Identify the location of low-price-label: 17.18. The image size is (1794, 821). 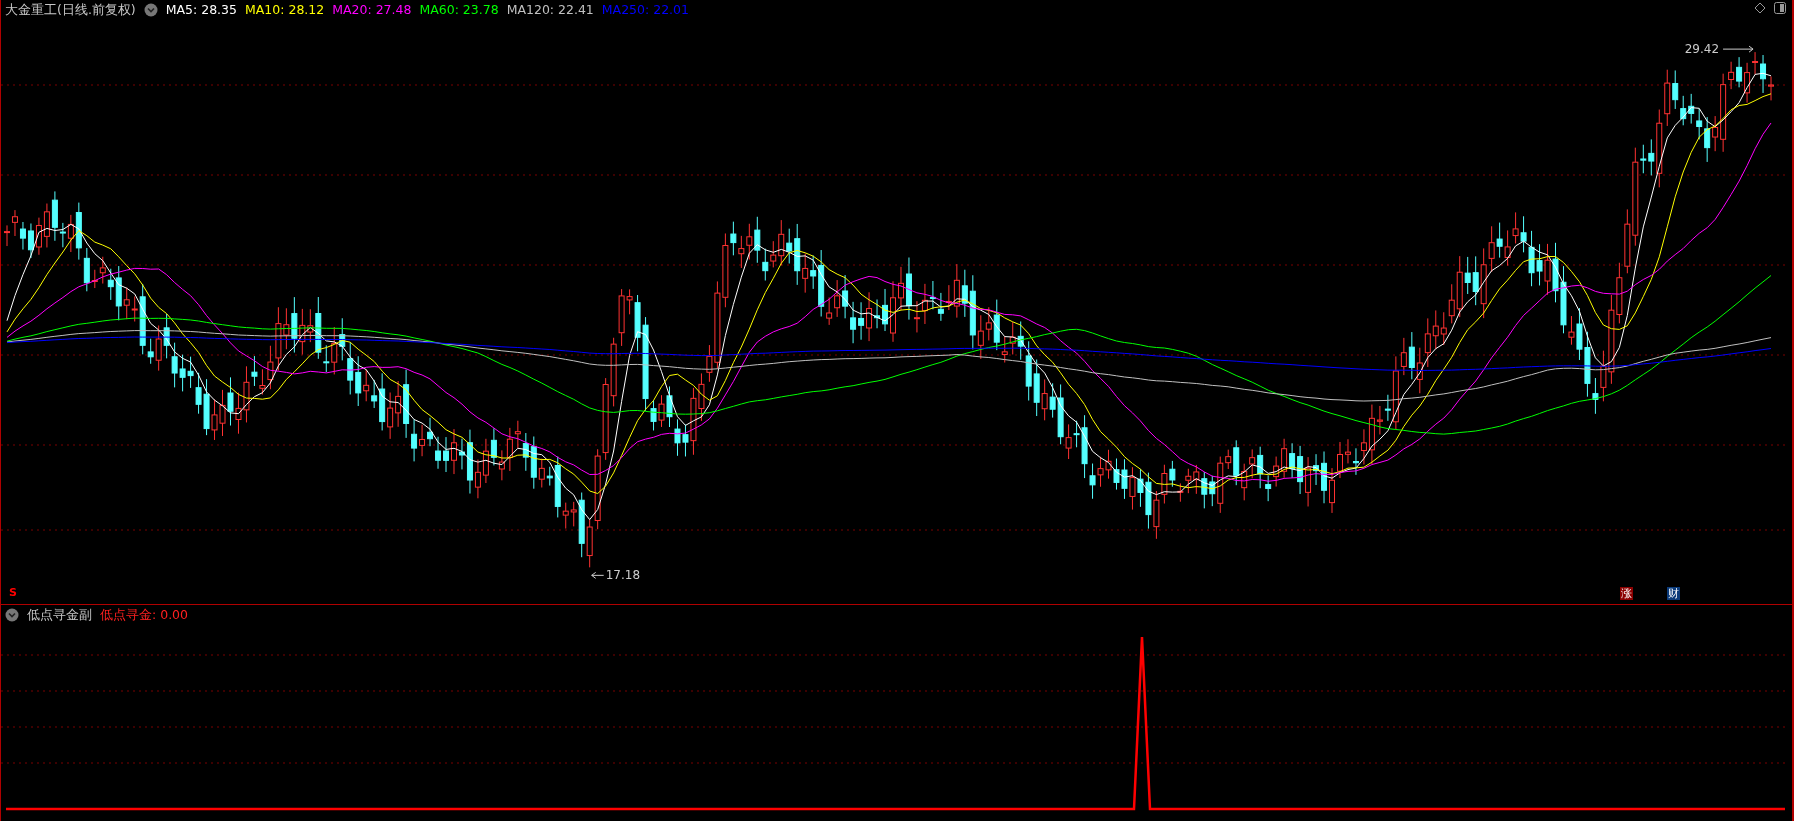
(623, 575).